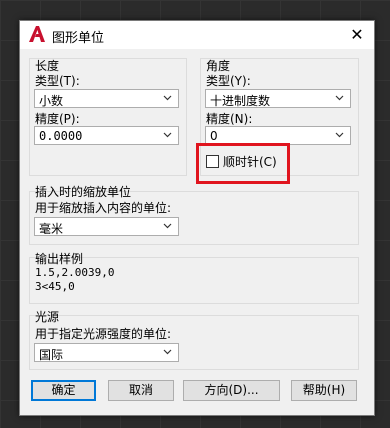 The height and width of the screenshot is (428, 390). What do you see at coordinates (47, 317) in the screenshot?
I see `lighting-group-label: 光源` at bounding box center [47, 317].